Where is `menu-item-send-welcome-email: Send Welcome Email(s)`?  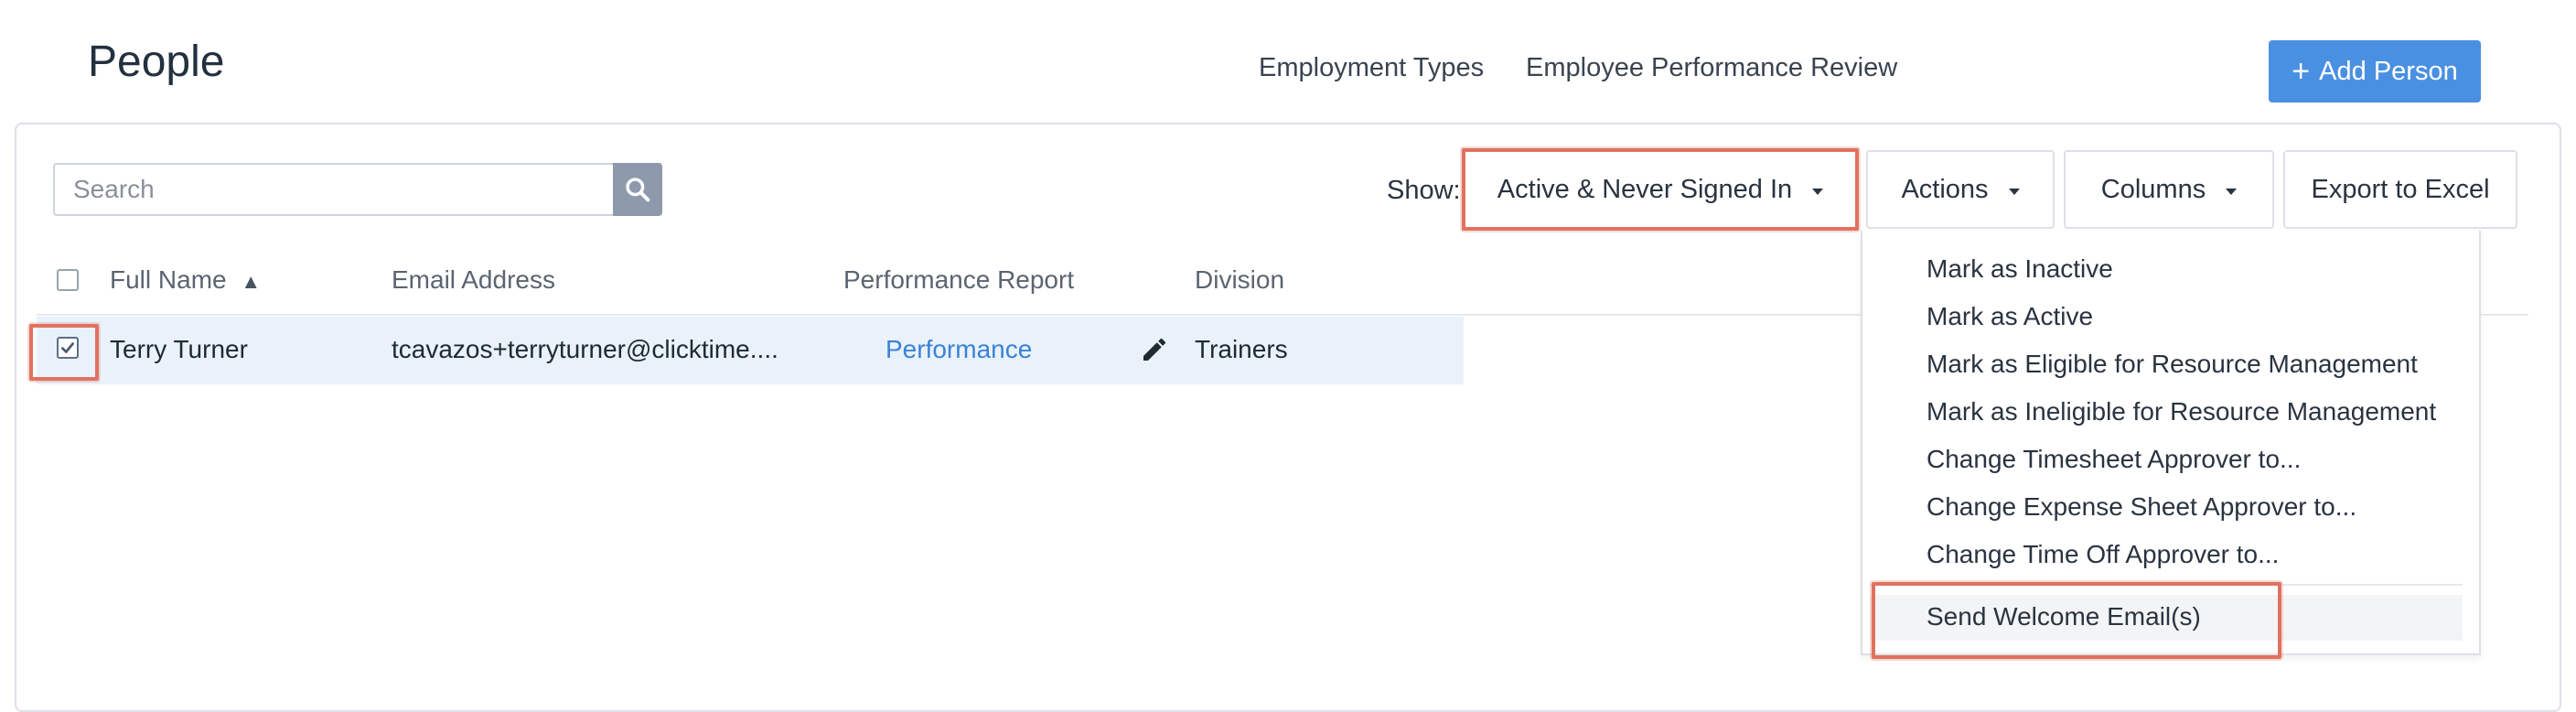 menu-item-send-welcome-email: Send Welcome Email(s) is located at coordinates (2064, 616).